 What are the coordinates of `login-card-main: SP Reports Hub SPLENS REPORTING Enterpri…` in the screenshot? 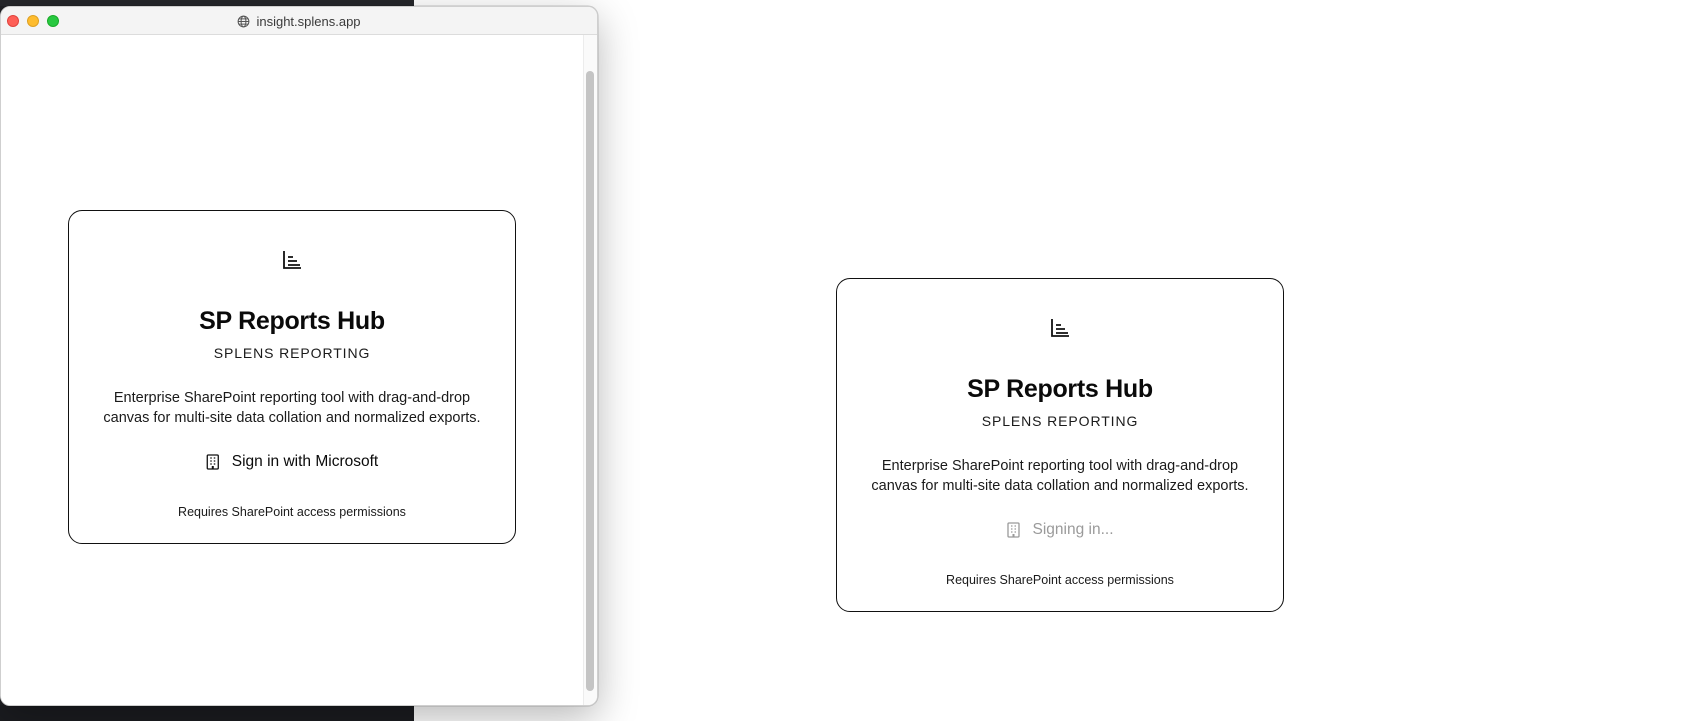 It's located at (1060, 445).